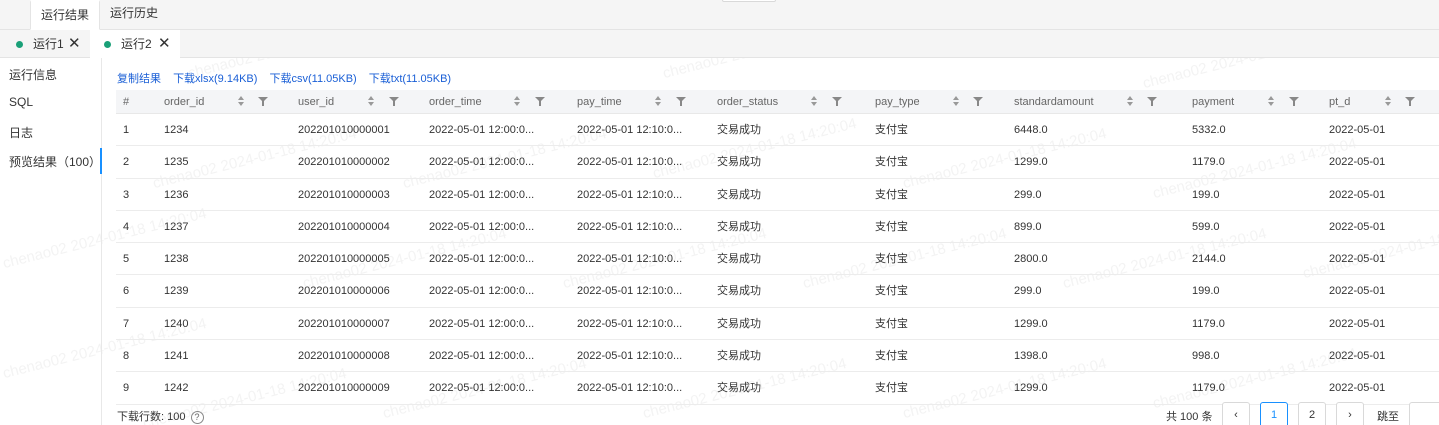  What do you see at coordinates (312, 79) in the screenshot?
I see `download-csv-link: 下载csv(11.05KB)` at bounding box center [312, 79].